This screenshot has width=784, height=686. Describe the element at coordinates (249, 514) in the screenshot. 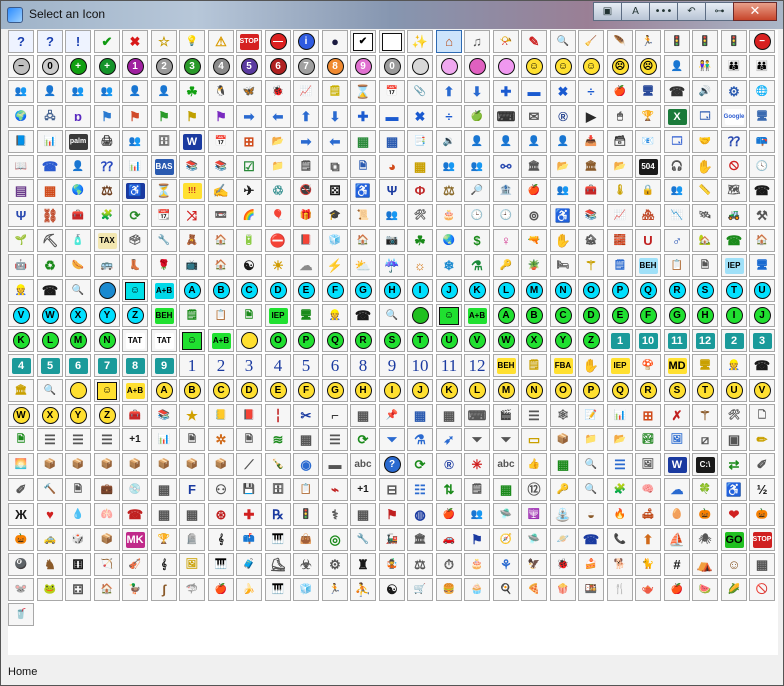

I see `first-aid-icon: ✚` at that location.